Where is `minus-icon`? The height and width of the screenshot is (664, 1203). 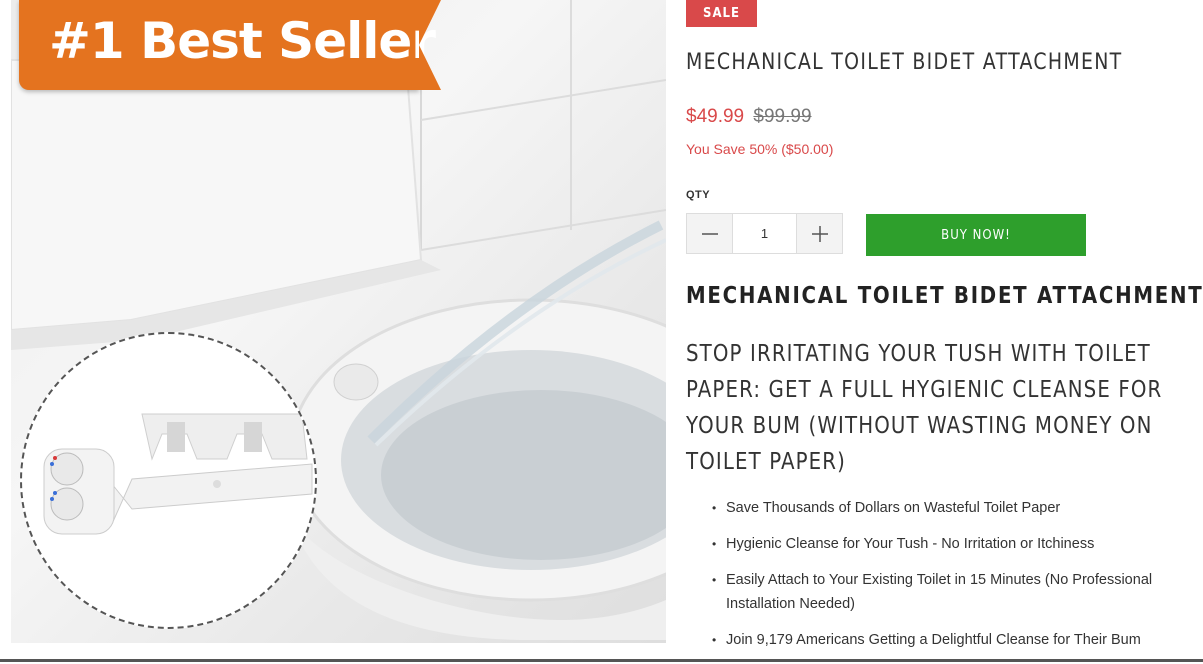
minus-icon is located at coordinates (709, 233).